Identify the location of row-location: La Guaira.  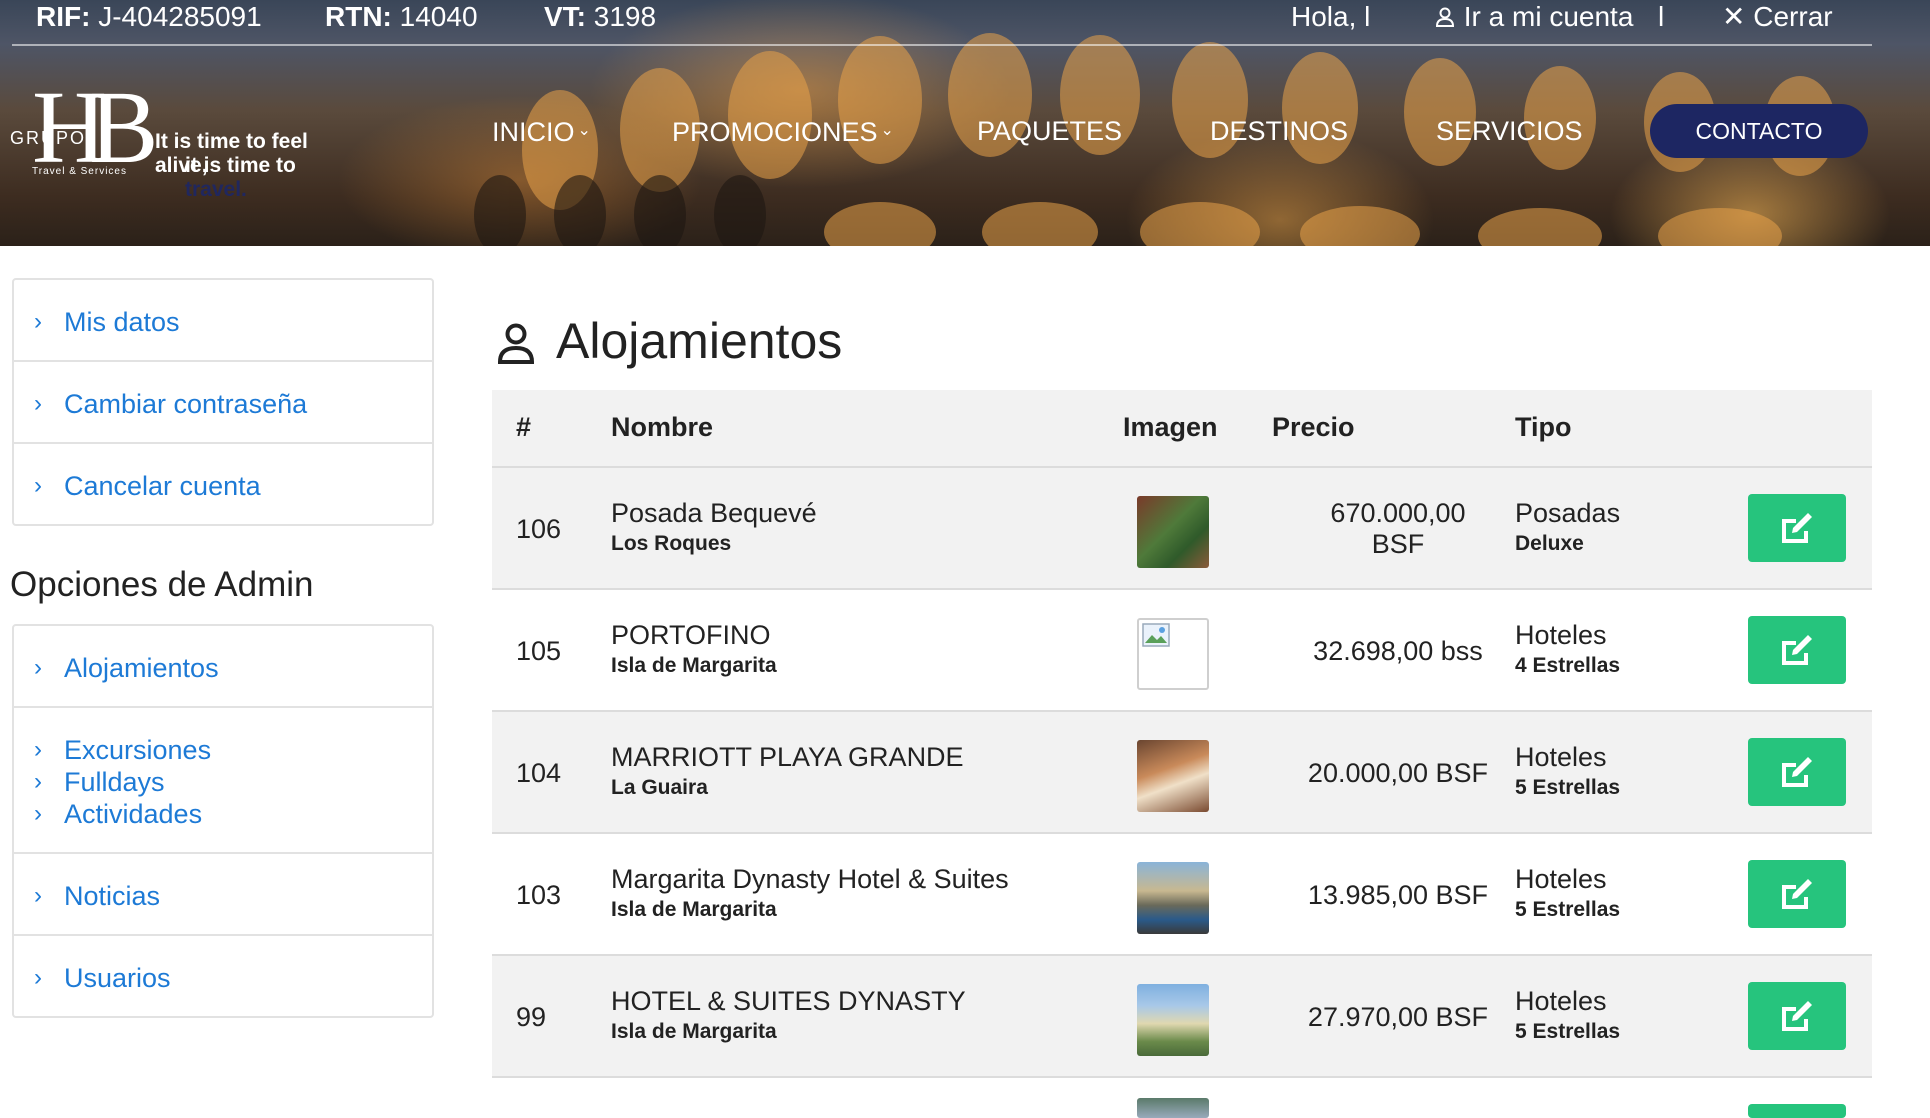
(659, 787).